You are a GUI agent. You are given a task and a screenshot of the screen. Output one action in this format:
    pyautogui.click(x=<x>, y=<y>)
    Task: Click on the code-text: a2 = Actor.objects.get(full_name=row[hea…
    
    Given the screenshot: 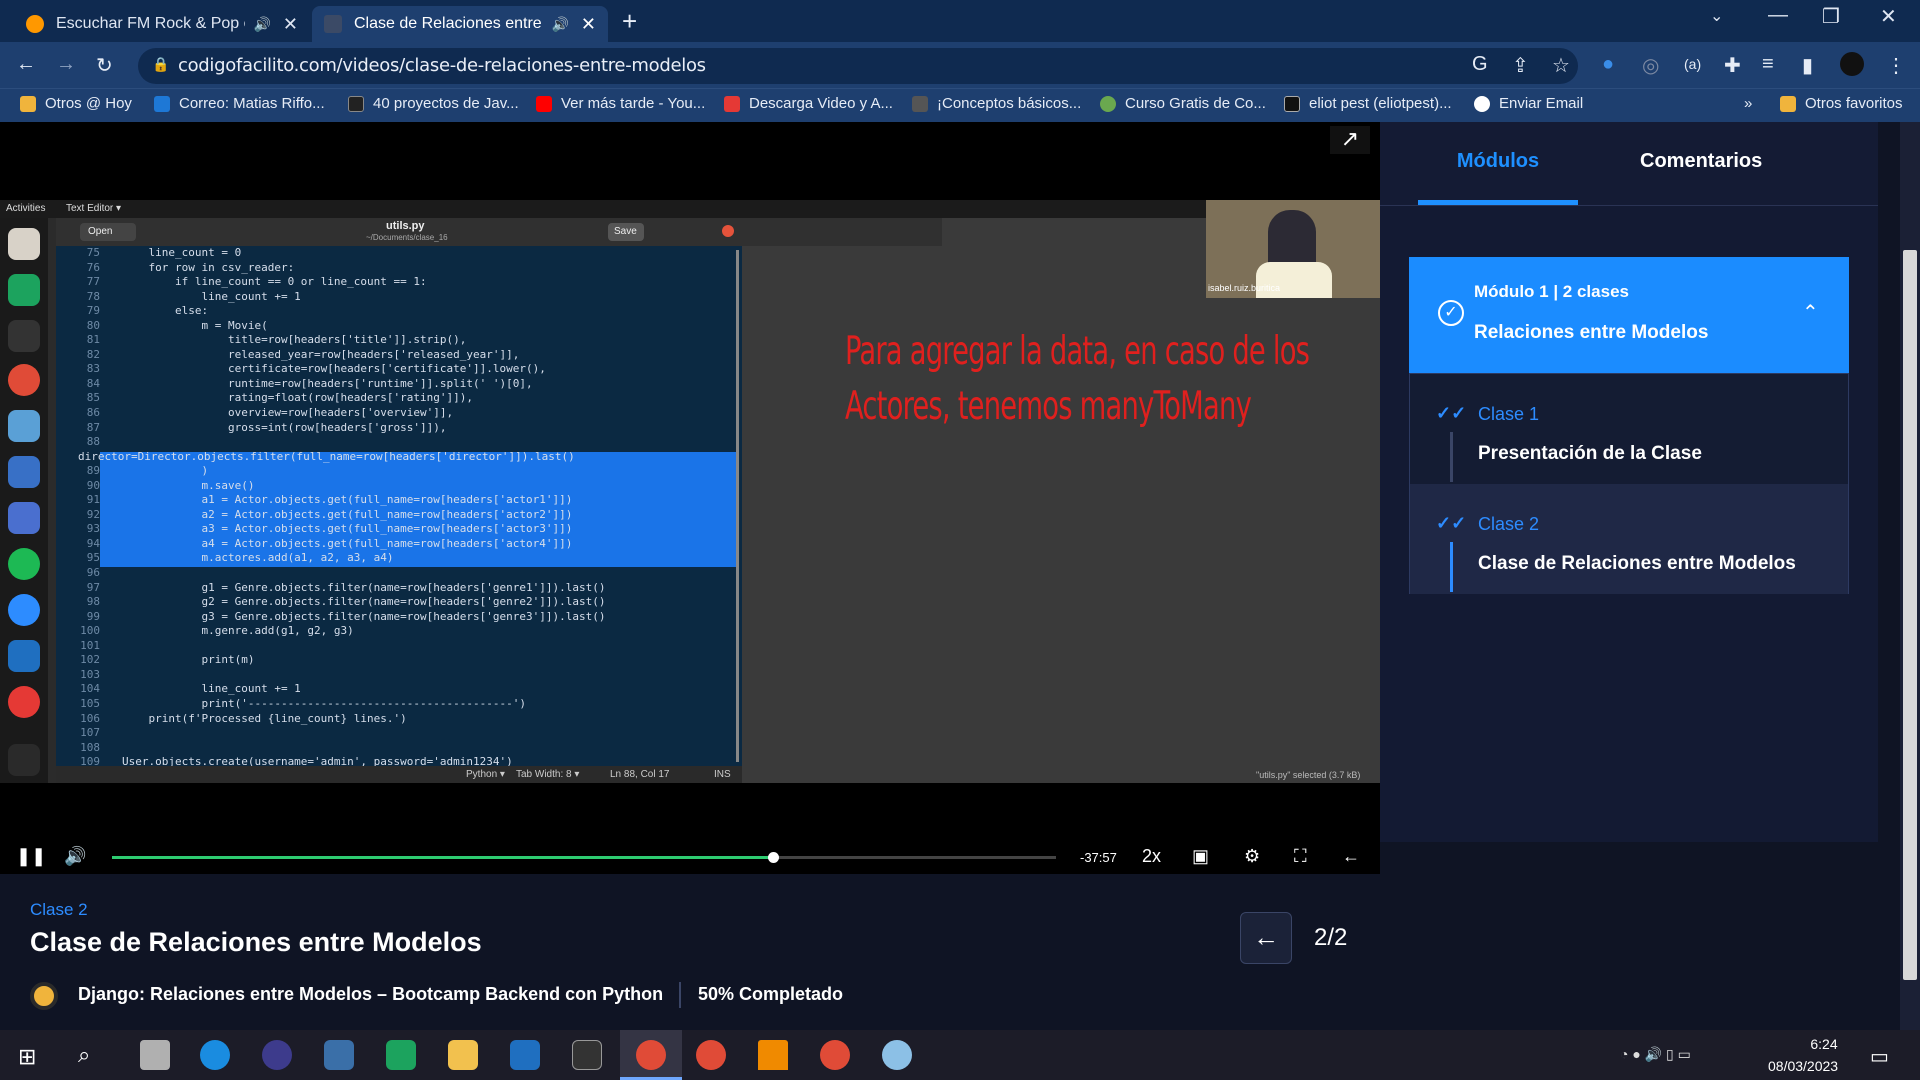 What is the action you would take?
    pyautogui.click(x=347, y=514)
    